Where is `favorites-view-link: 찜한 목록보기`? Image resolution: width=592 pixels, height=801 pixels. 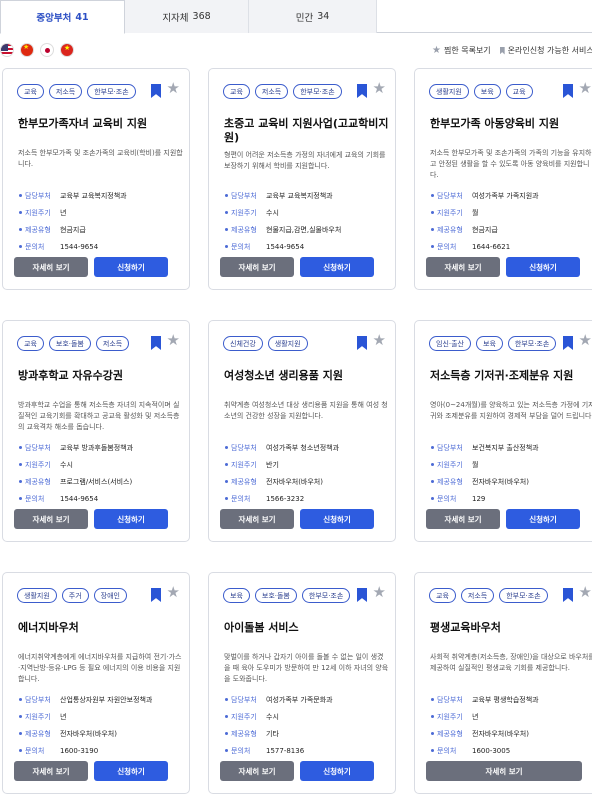
favorites-view-link: 찜한 목록보기 is located at coordinates (467, 50).